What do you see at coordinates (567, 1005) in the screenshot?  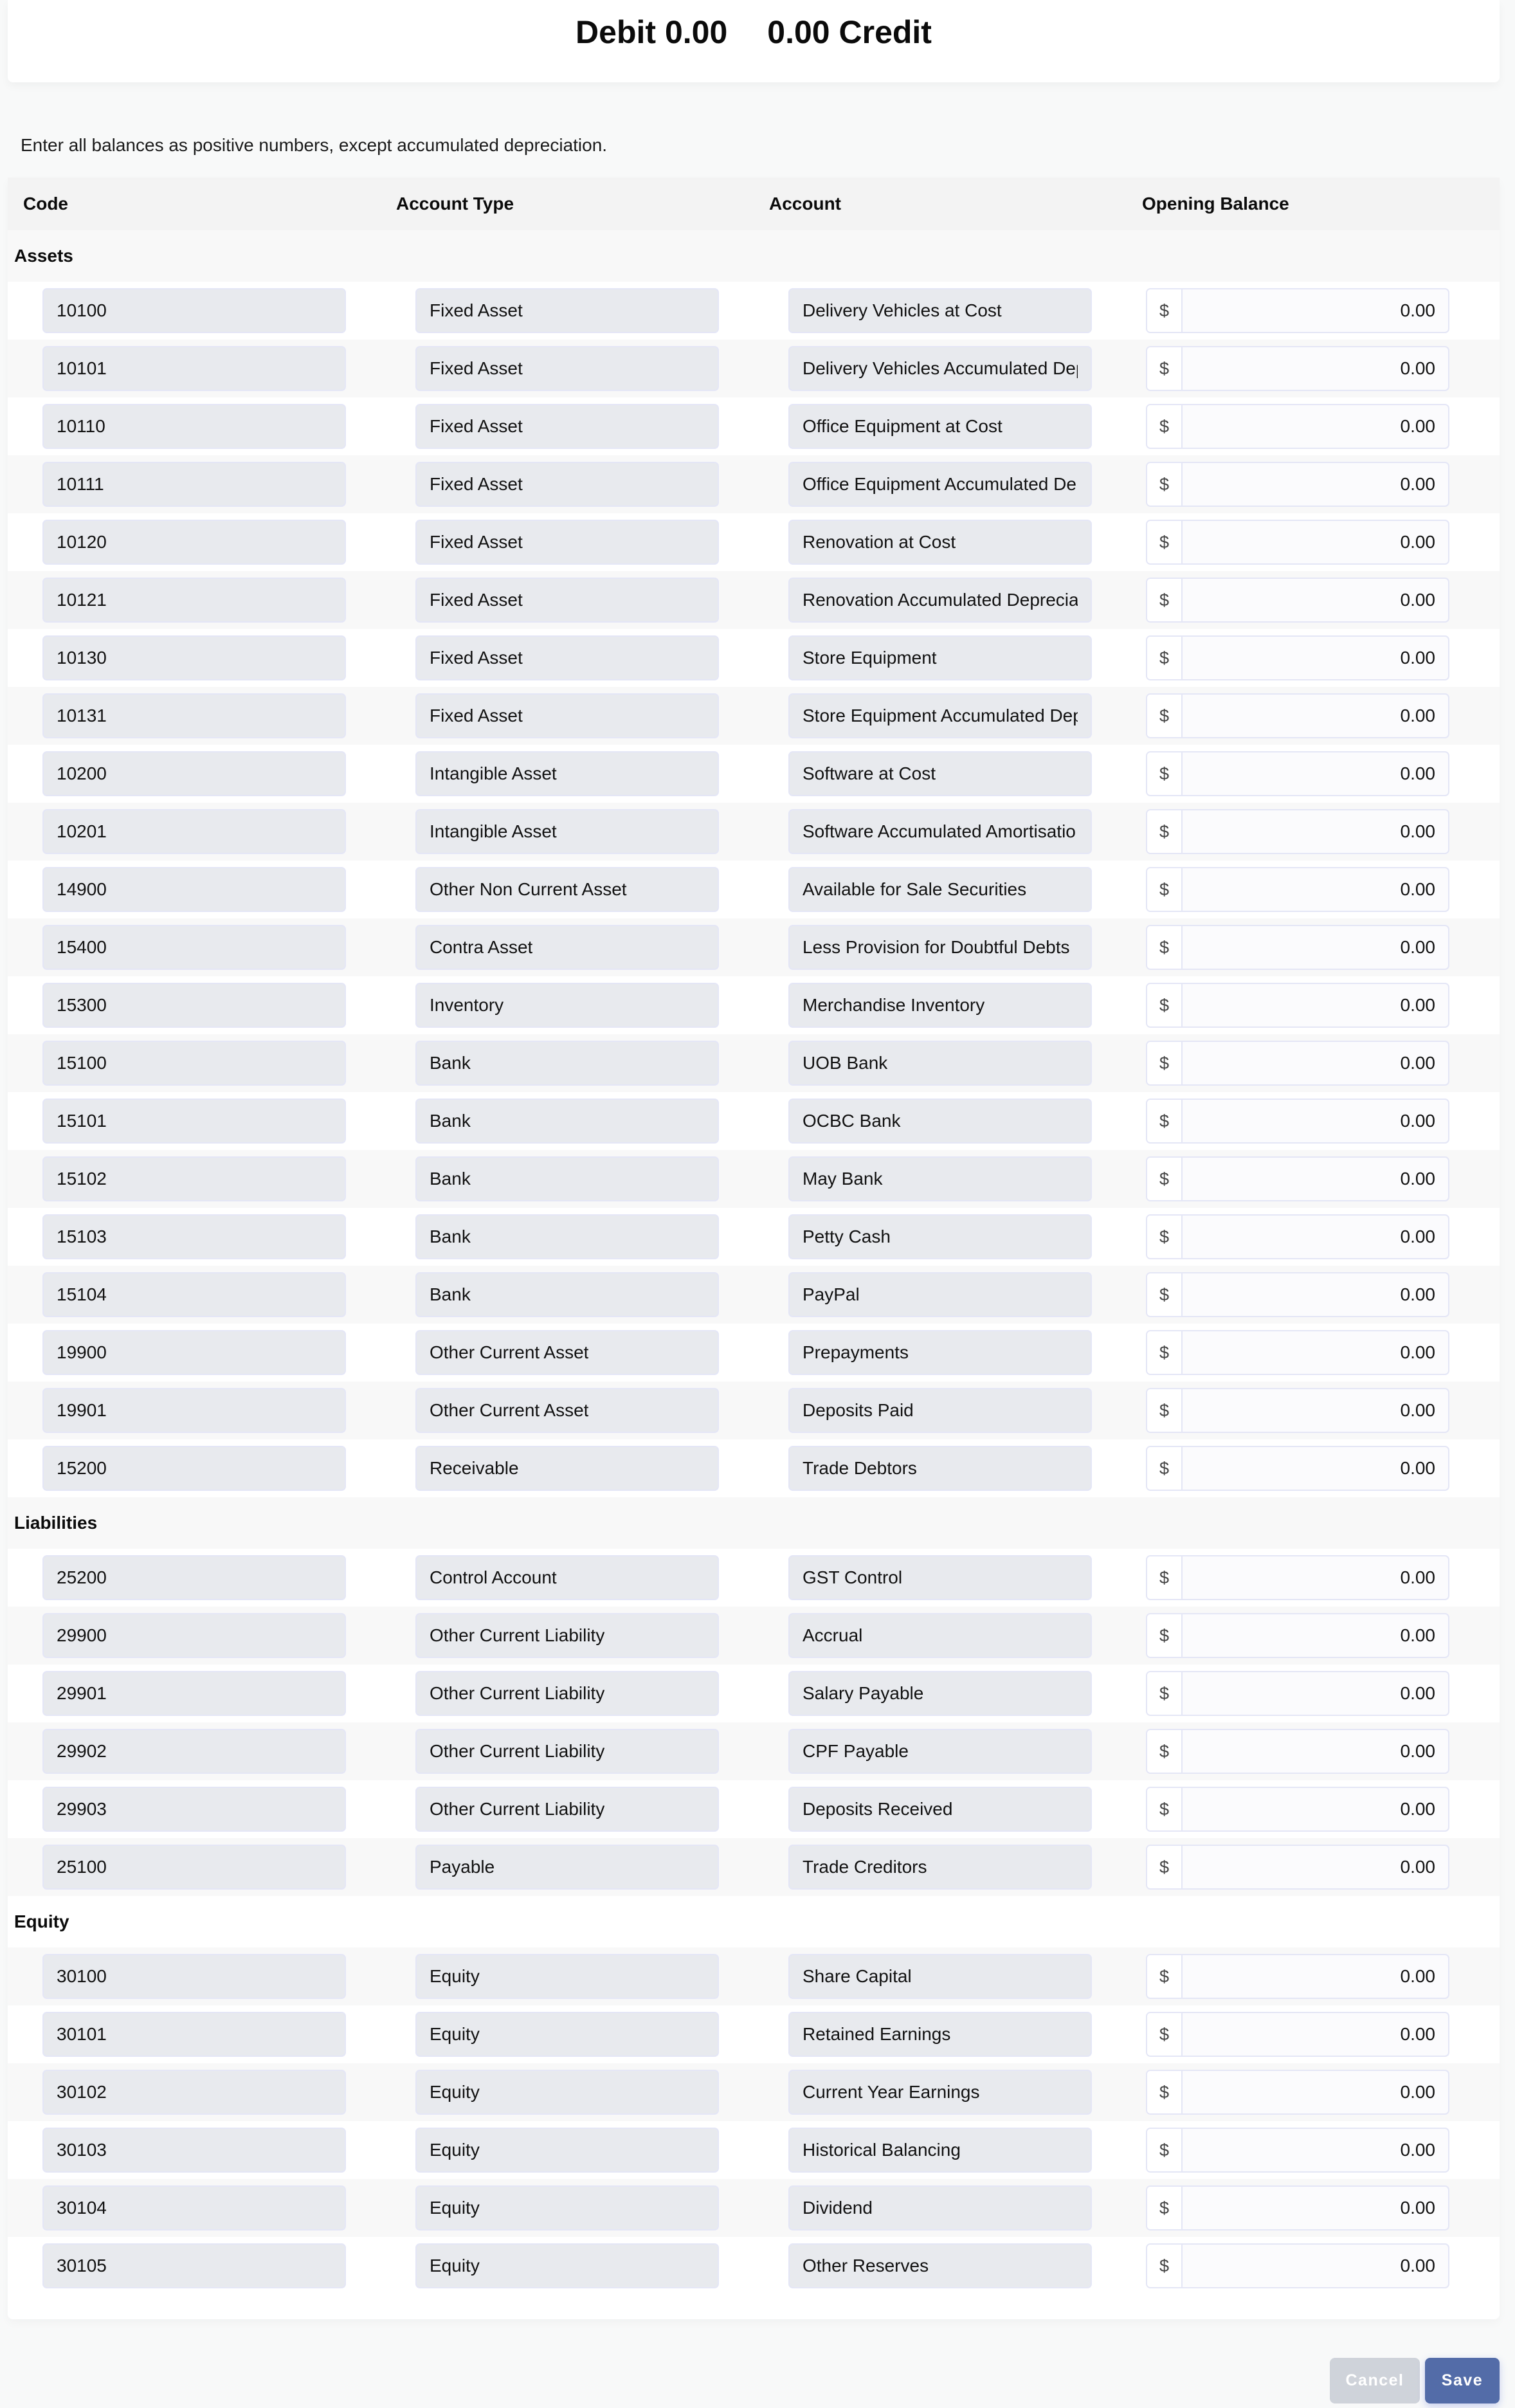 I see `account-type-field: Inventory` at bounding box center [567, 1005].